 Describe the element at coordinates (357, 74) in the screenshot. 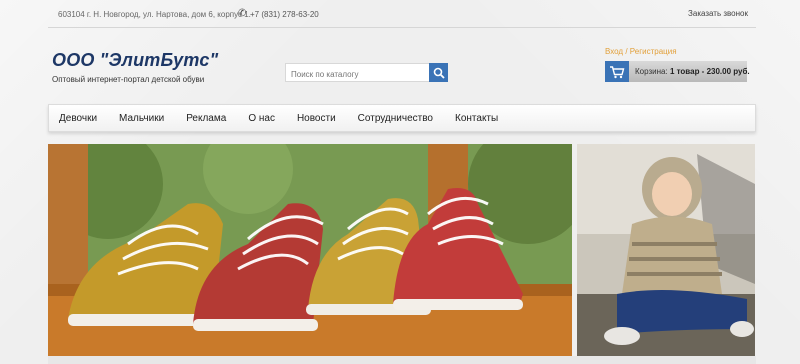

I see `search-input` at that location.